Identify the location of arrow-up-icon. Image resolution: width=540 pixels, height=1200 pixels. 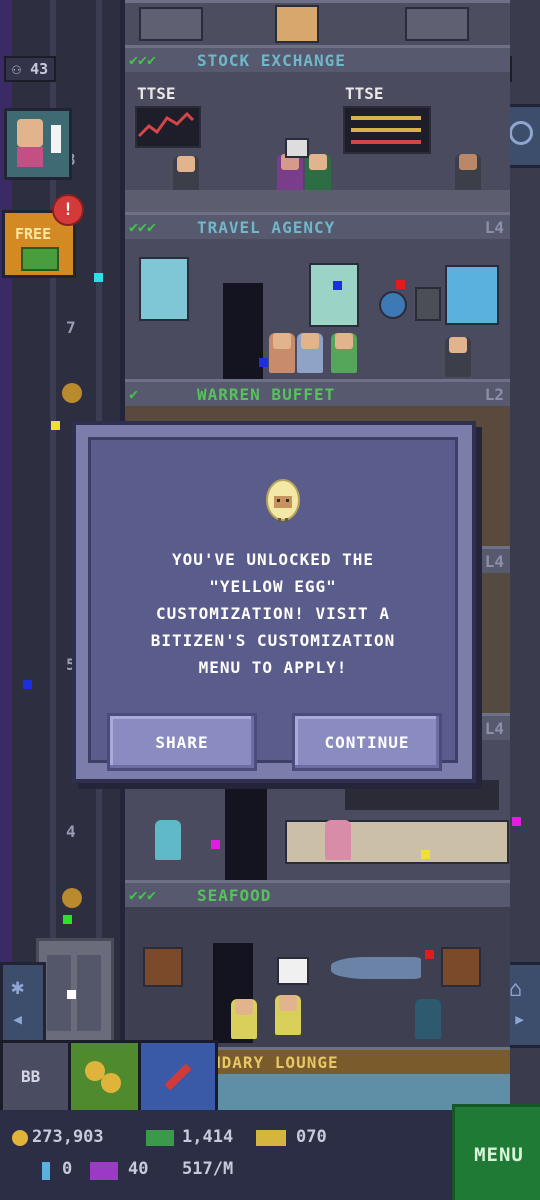
(178, 1077).